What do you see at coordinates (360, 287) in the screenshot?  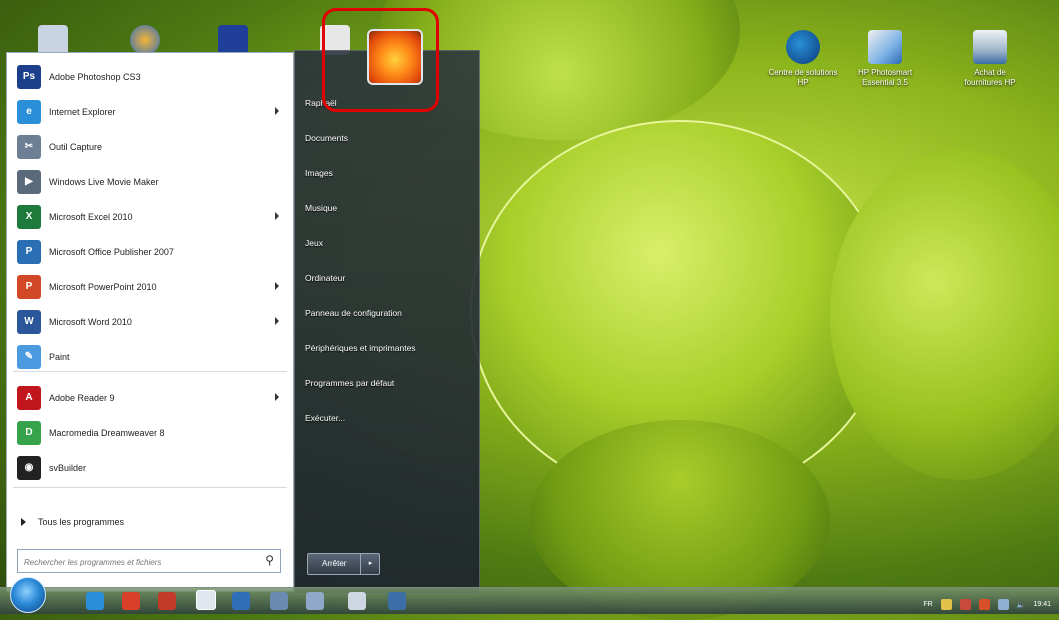 I see `places-item-computer: Ordinateur` at bounding box center [360, 287].